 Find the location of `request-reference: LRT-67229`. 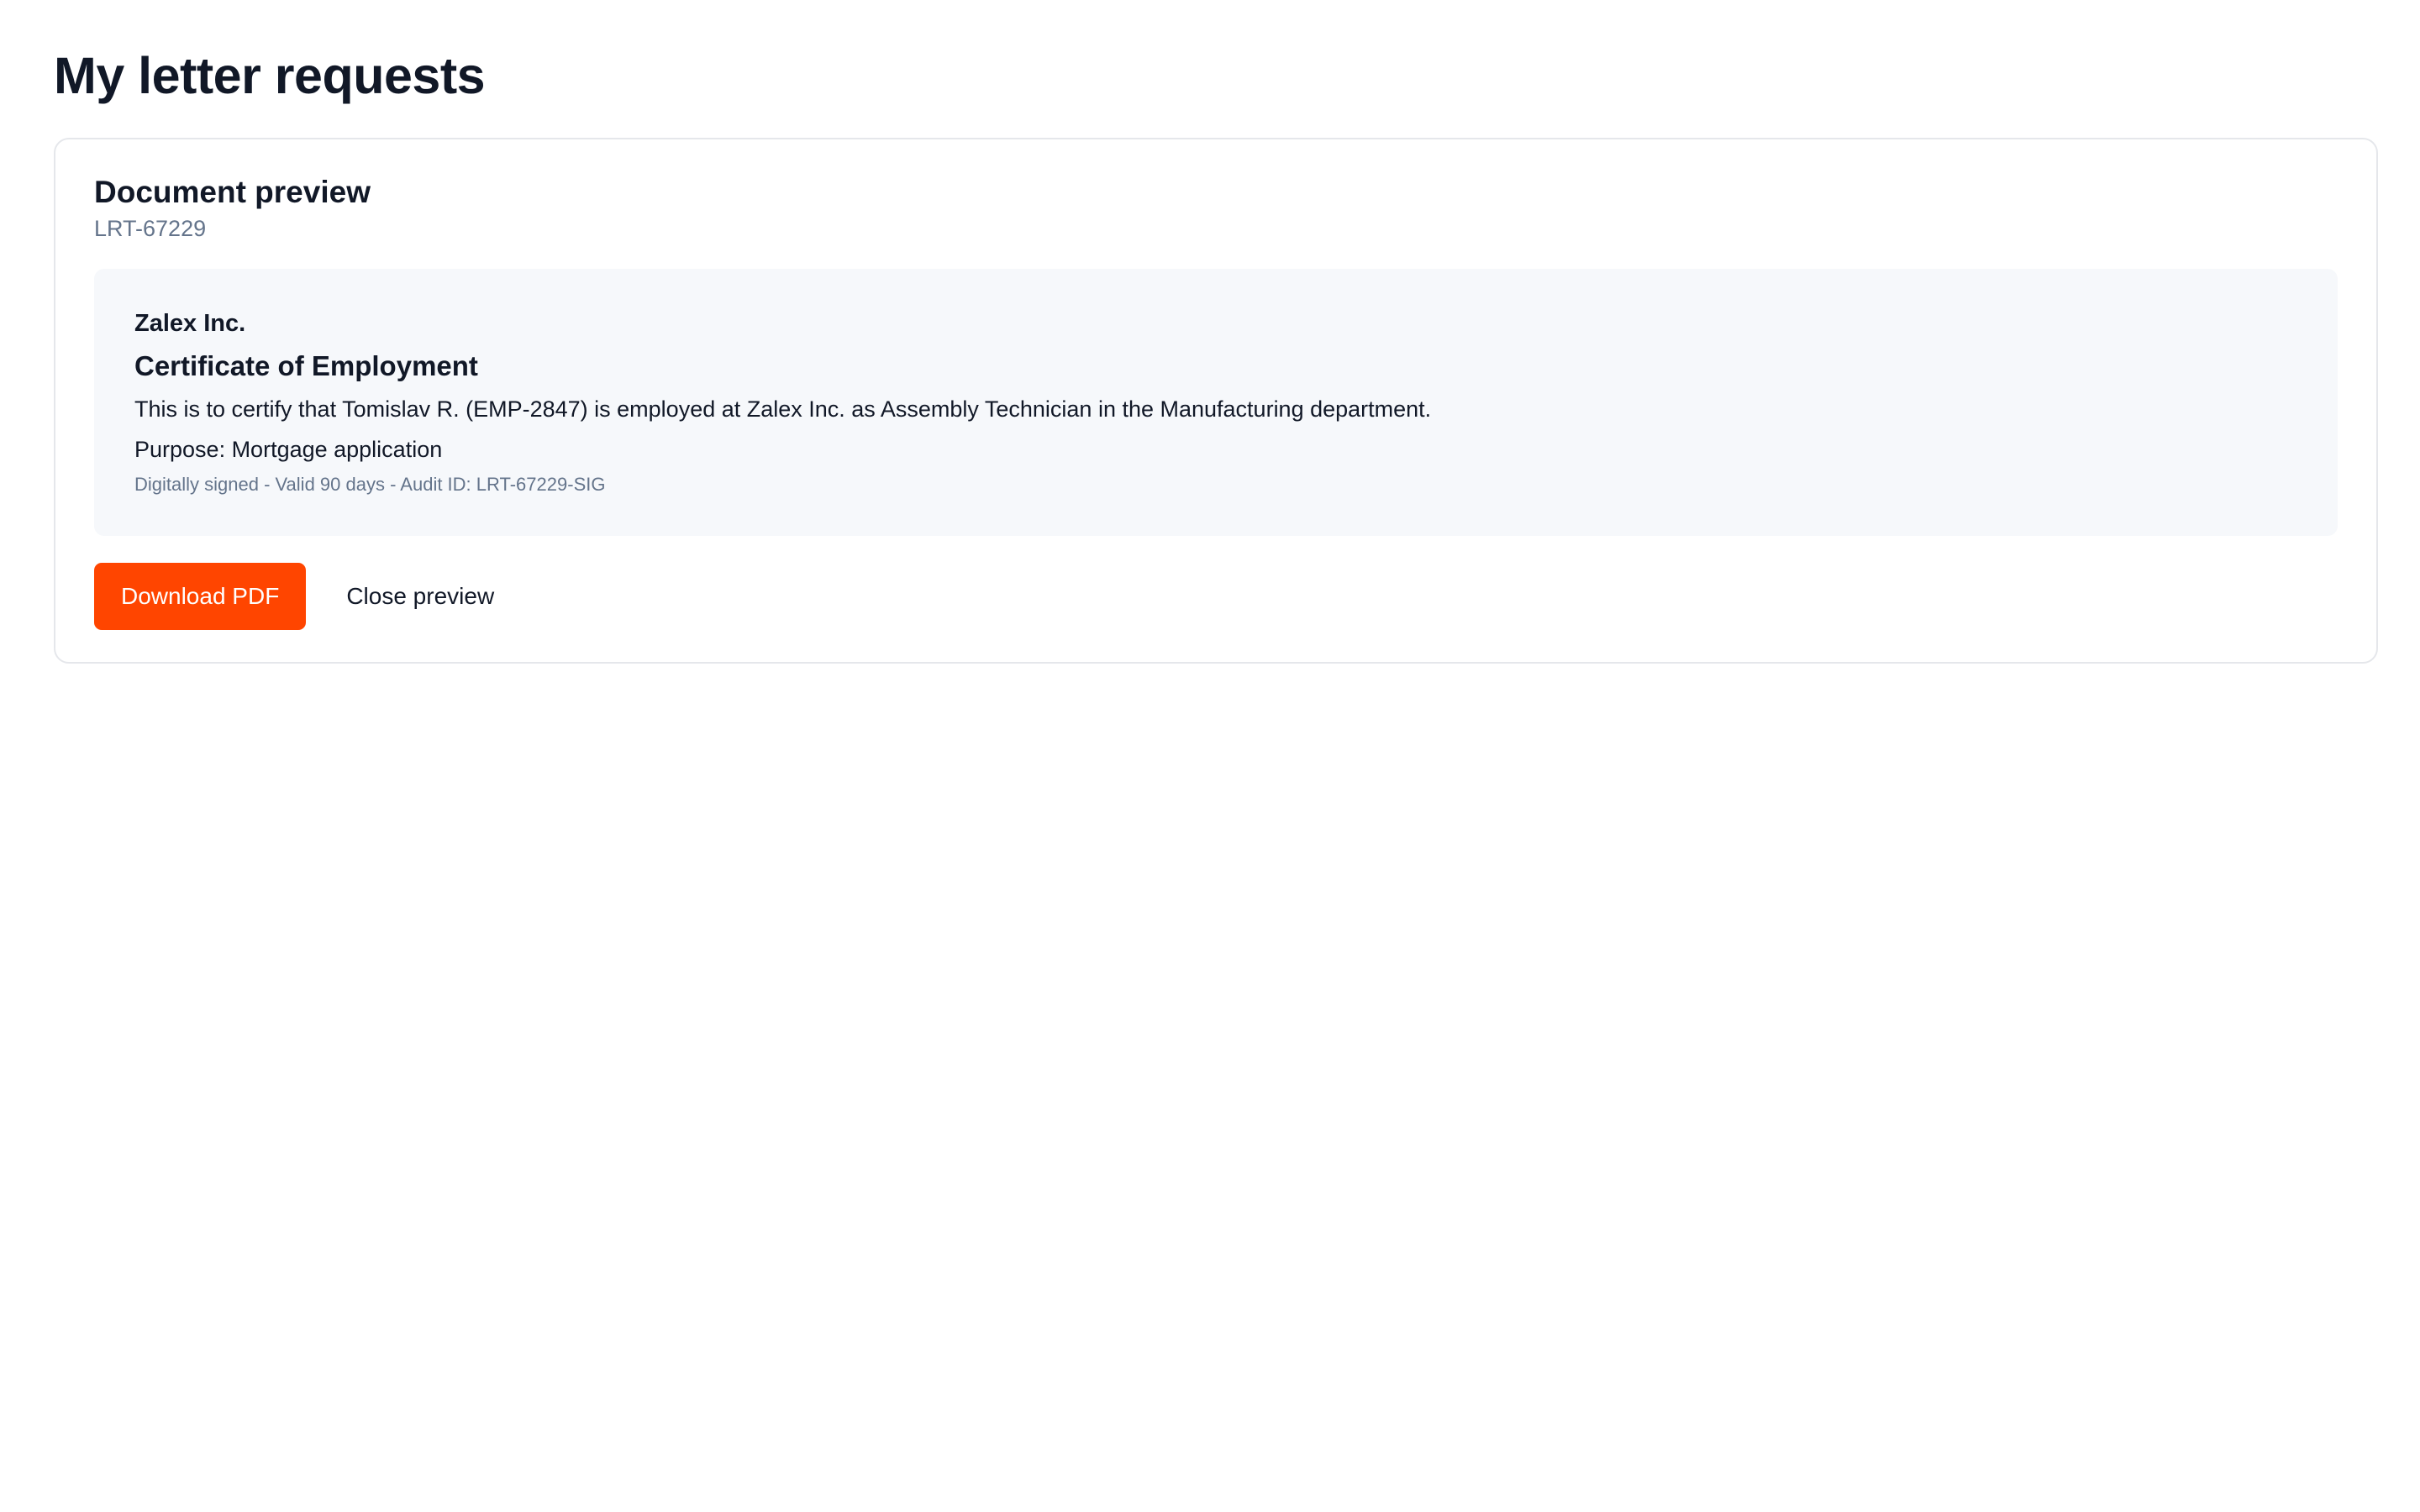

request-reference: LRT-67229 is located at coordinates (150, 228).